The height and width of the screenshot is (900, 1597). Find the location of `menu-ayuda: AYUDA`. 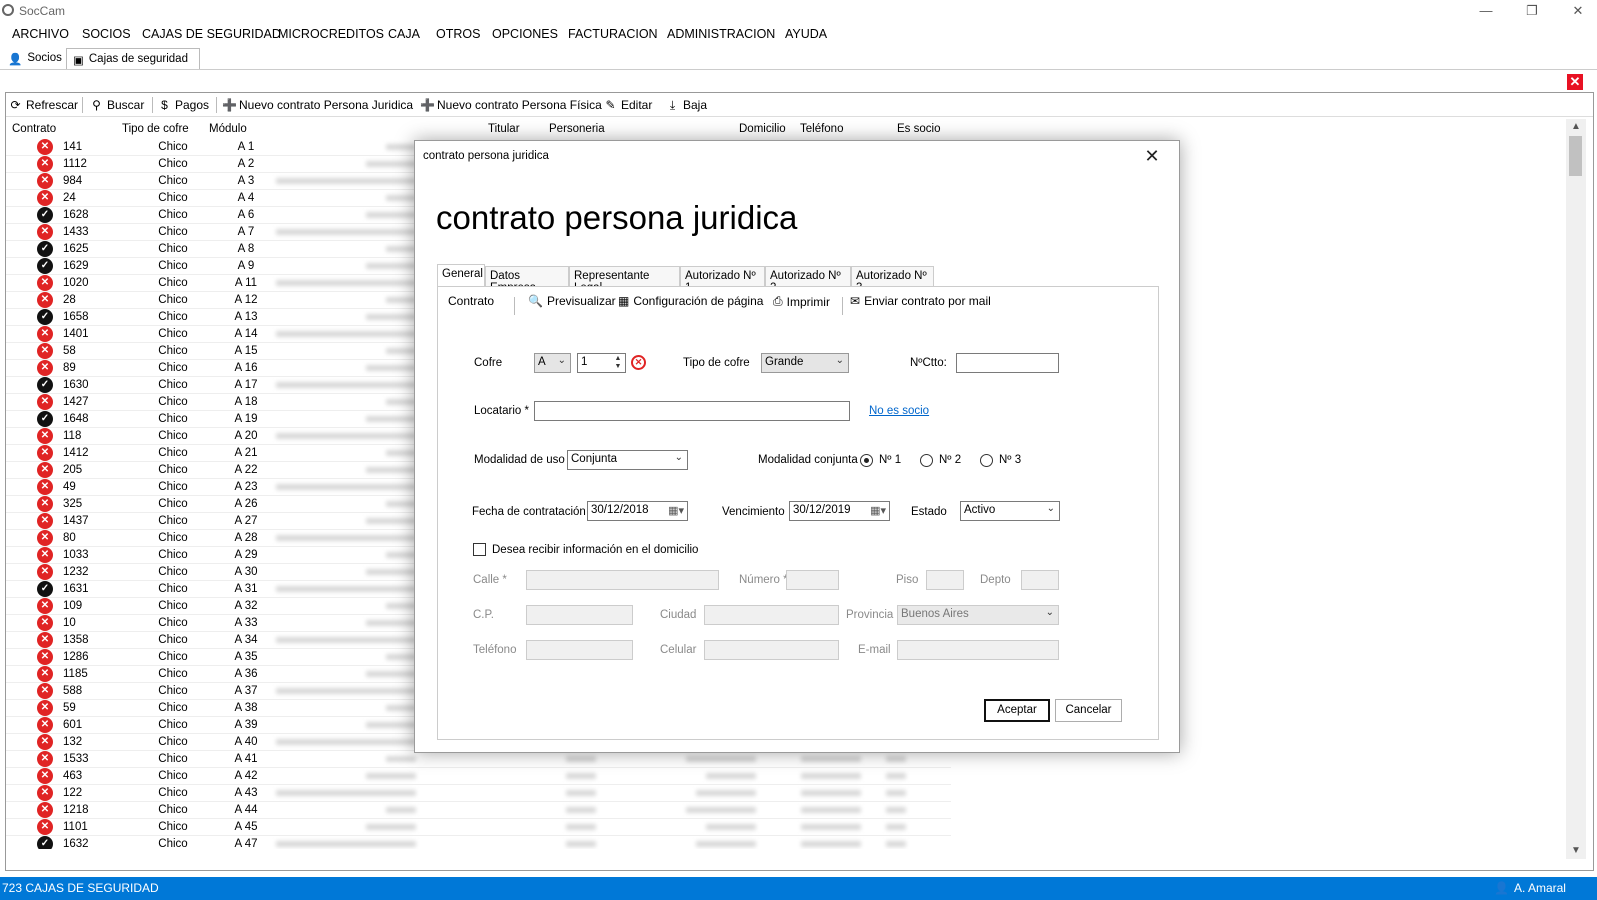

menu-ayuda: AYUDA is located at coordinates (806, 34).